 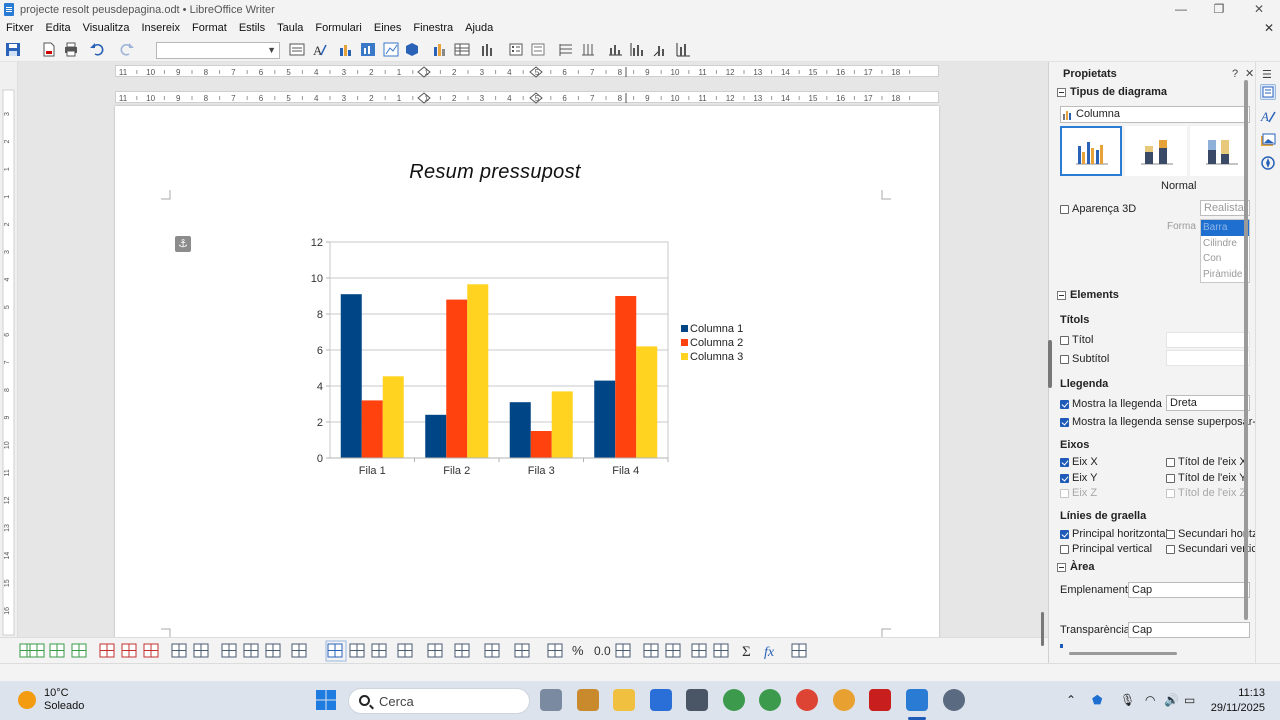 What do you see at coordinates (1150, 700) in the screenshot?
I see `wifi-icon: ◠` at bounding box center [1150, 700].